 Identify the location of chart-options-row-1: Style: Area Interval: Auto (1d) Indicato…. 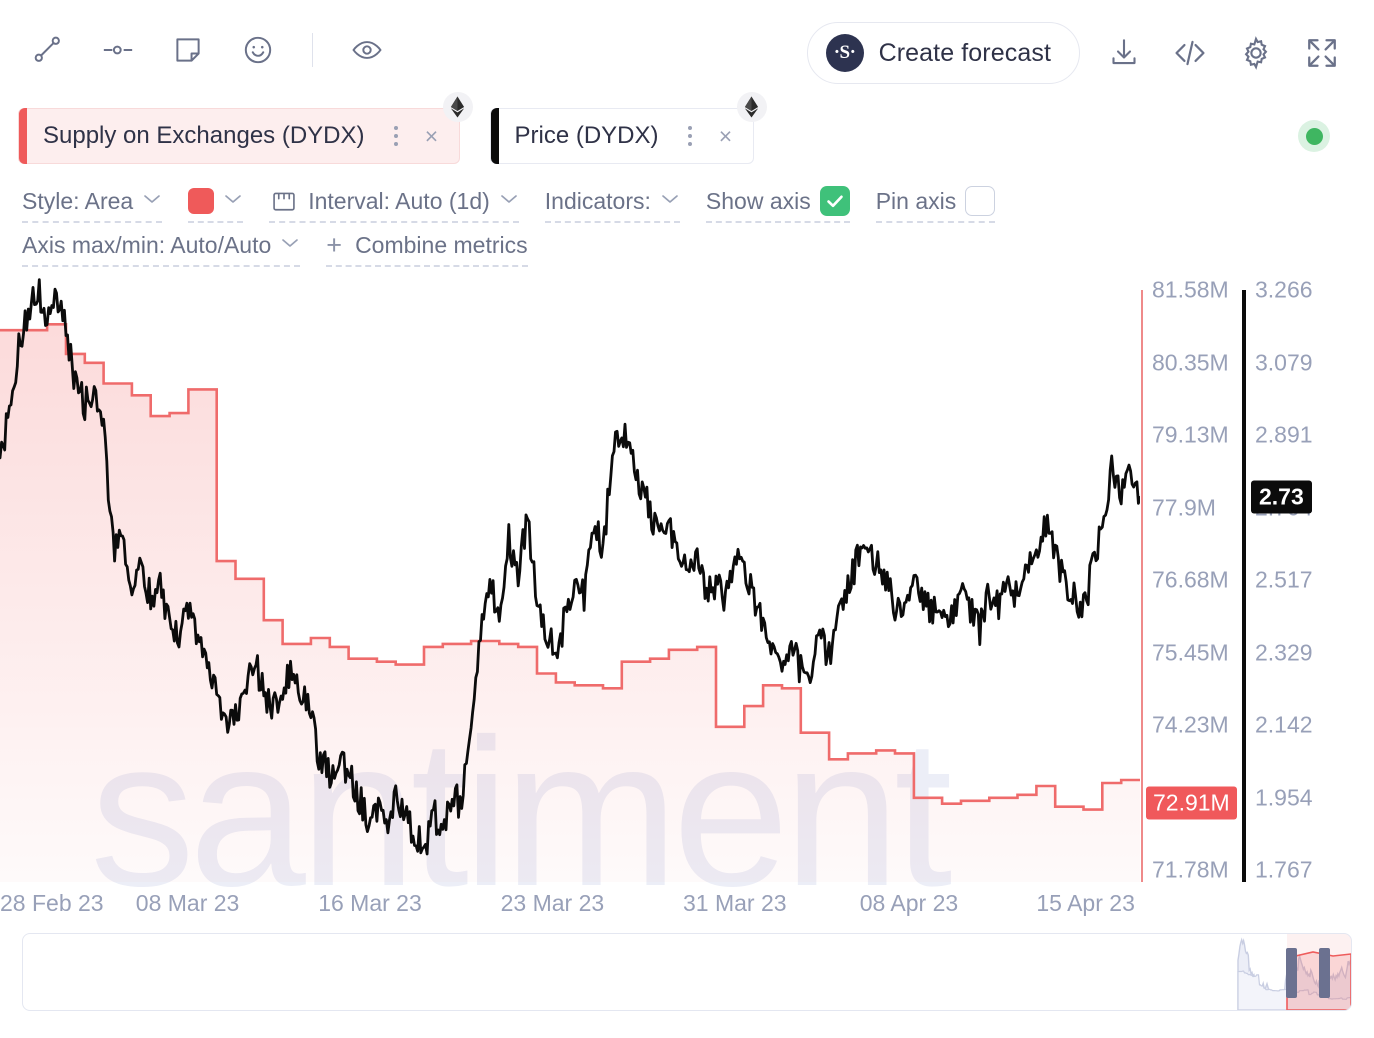
(572, 203).